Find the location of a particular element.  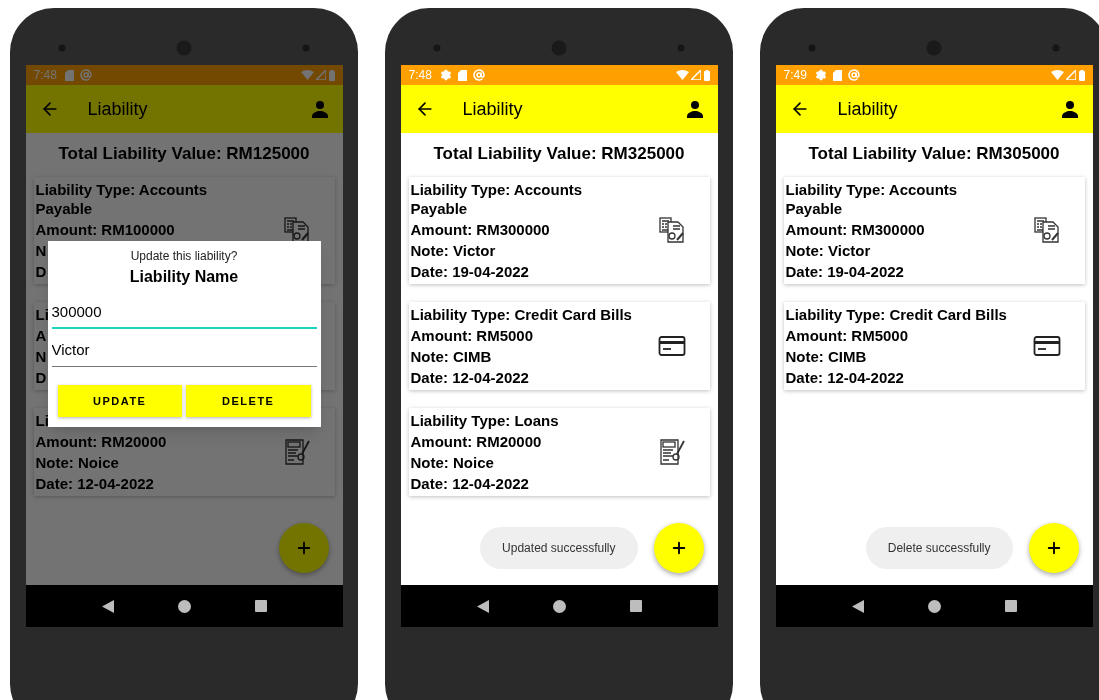

status-time: 7:49 is located at coordinates (795, 75).